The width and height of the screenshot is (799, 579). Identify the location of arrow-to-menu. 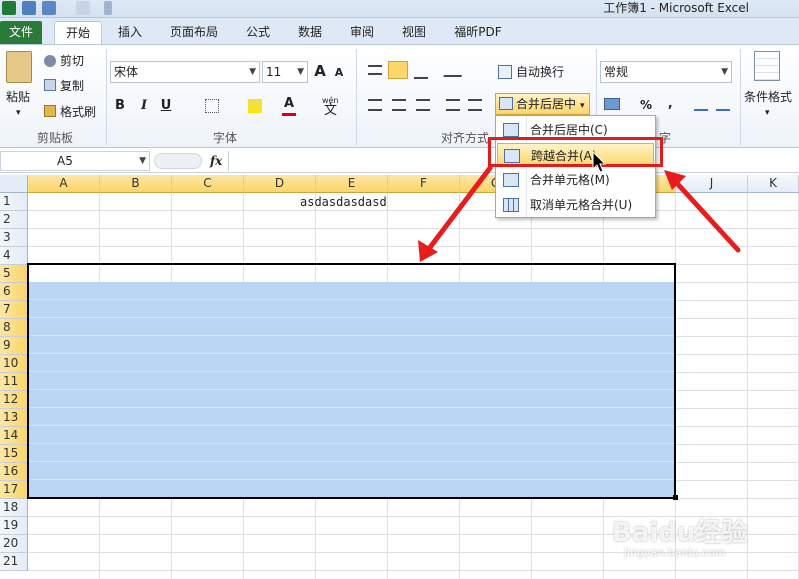
(702, 211).